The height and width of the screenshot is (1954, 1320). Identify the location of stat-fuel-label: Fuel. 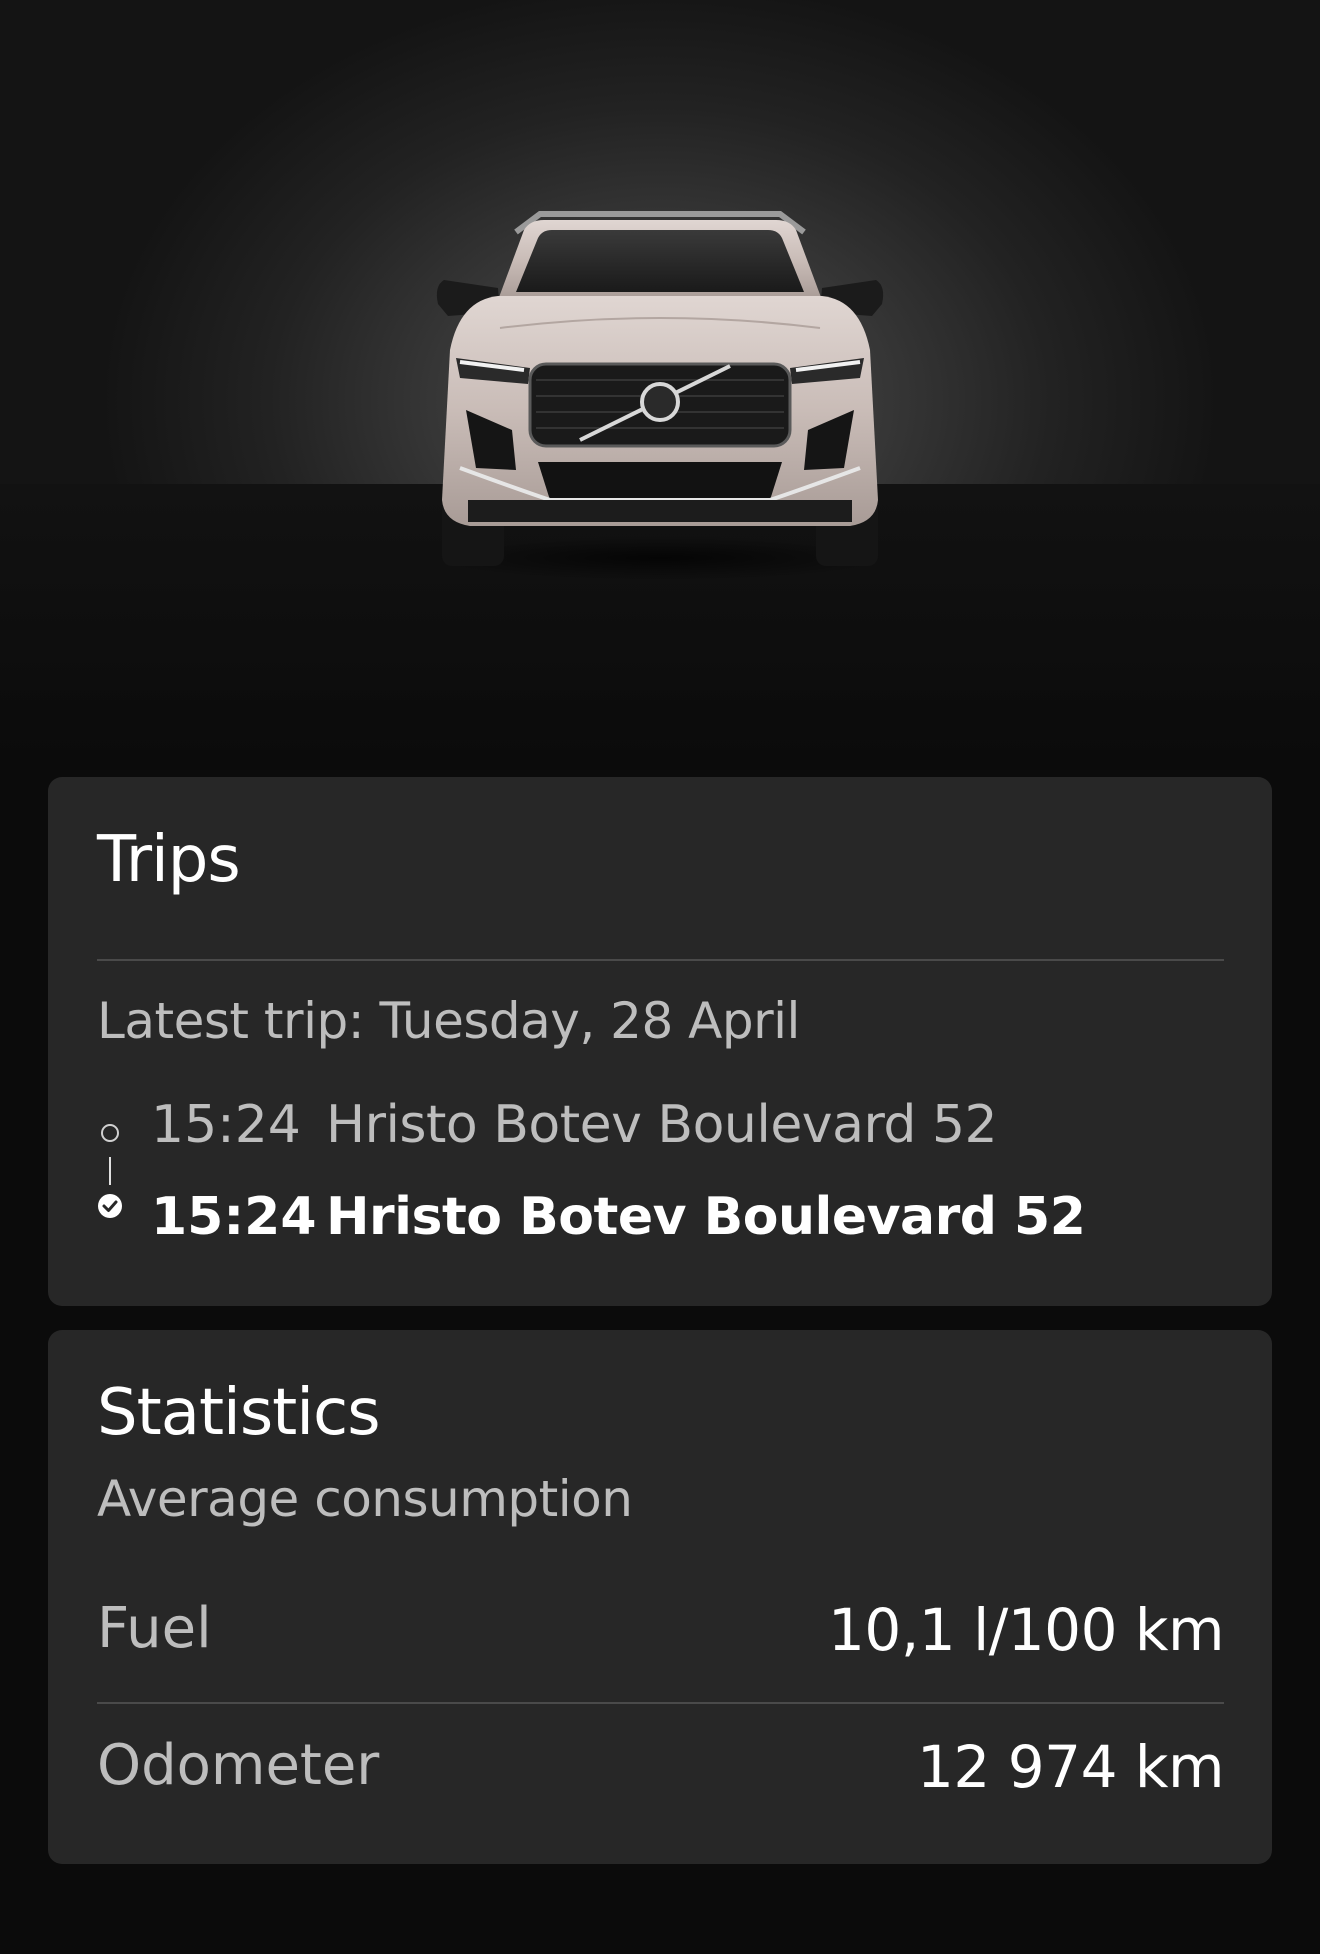
(154, 1628).